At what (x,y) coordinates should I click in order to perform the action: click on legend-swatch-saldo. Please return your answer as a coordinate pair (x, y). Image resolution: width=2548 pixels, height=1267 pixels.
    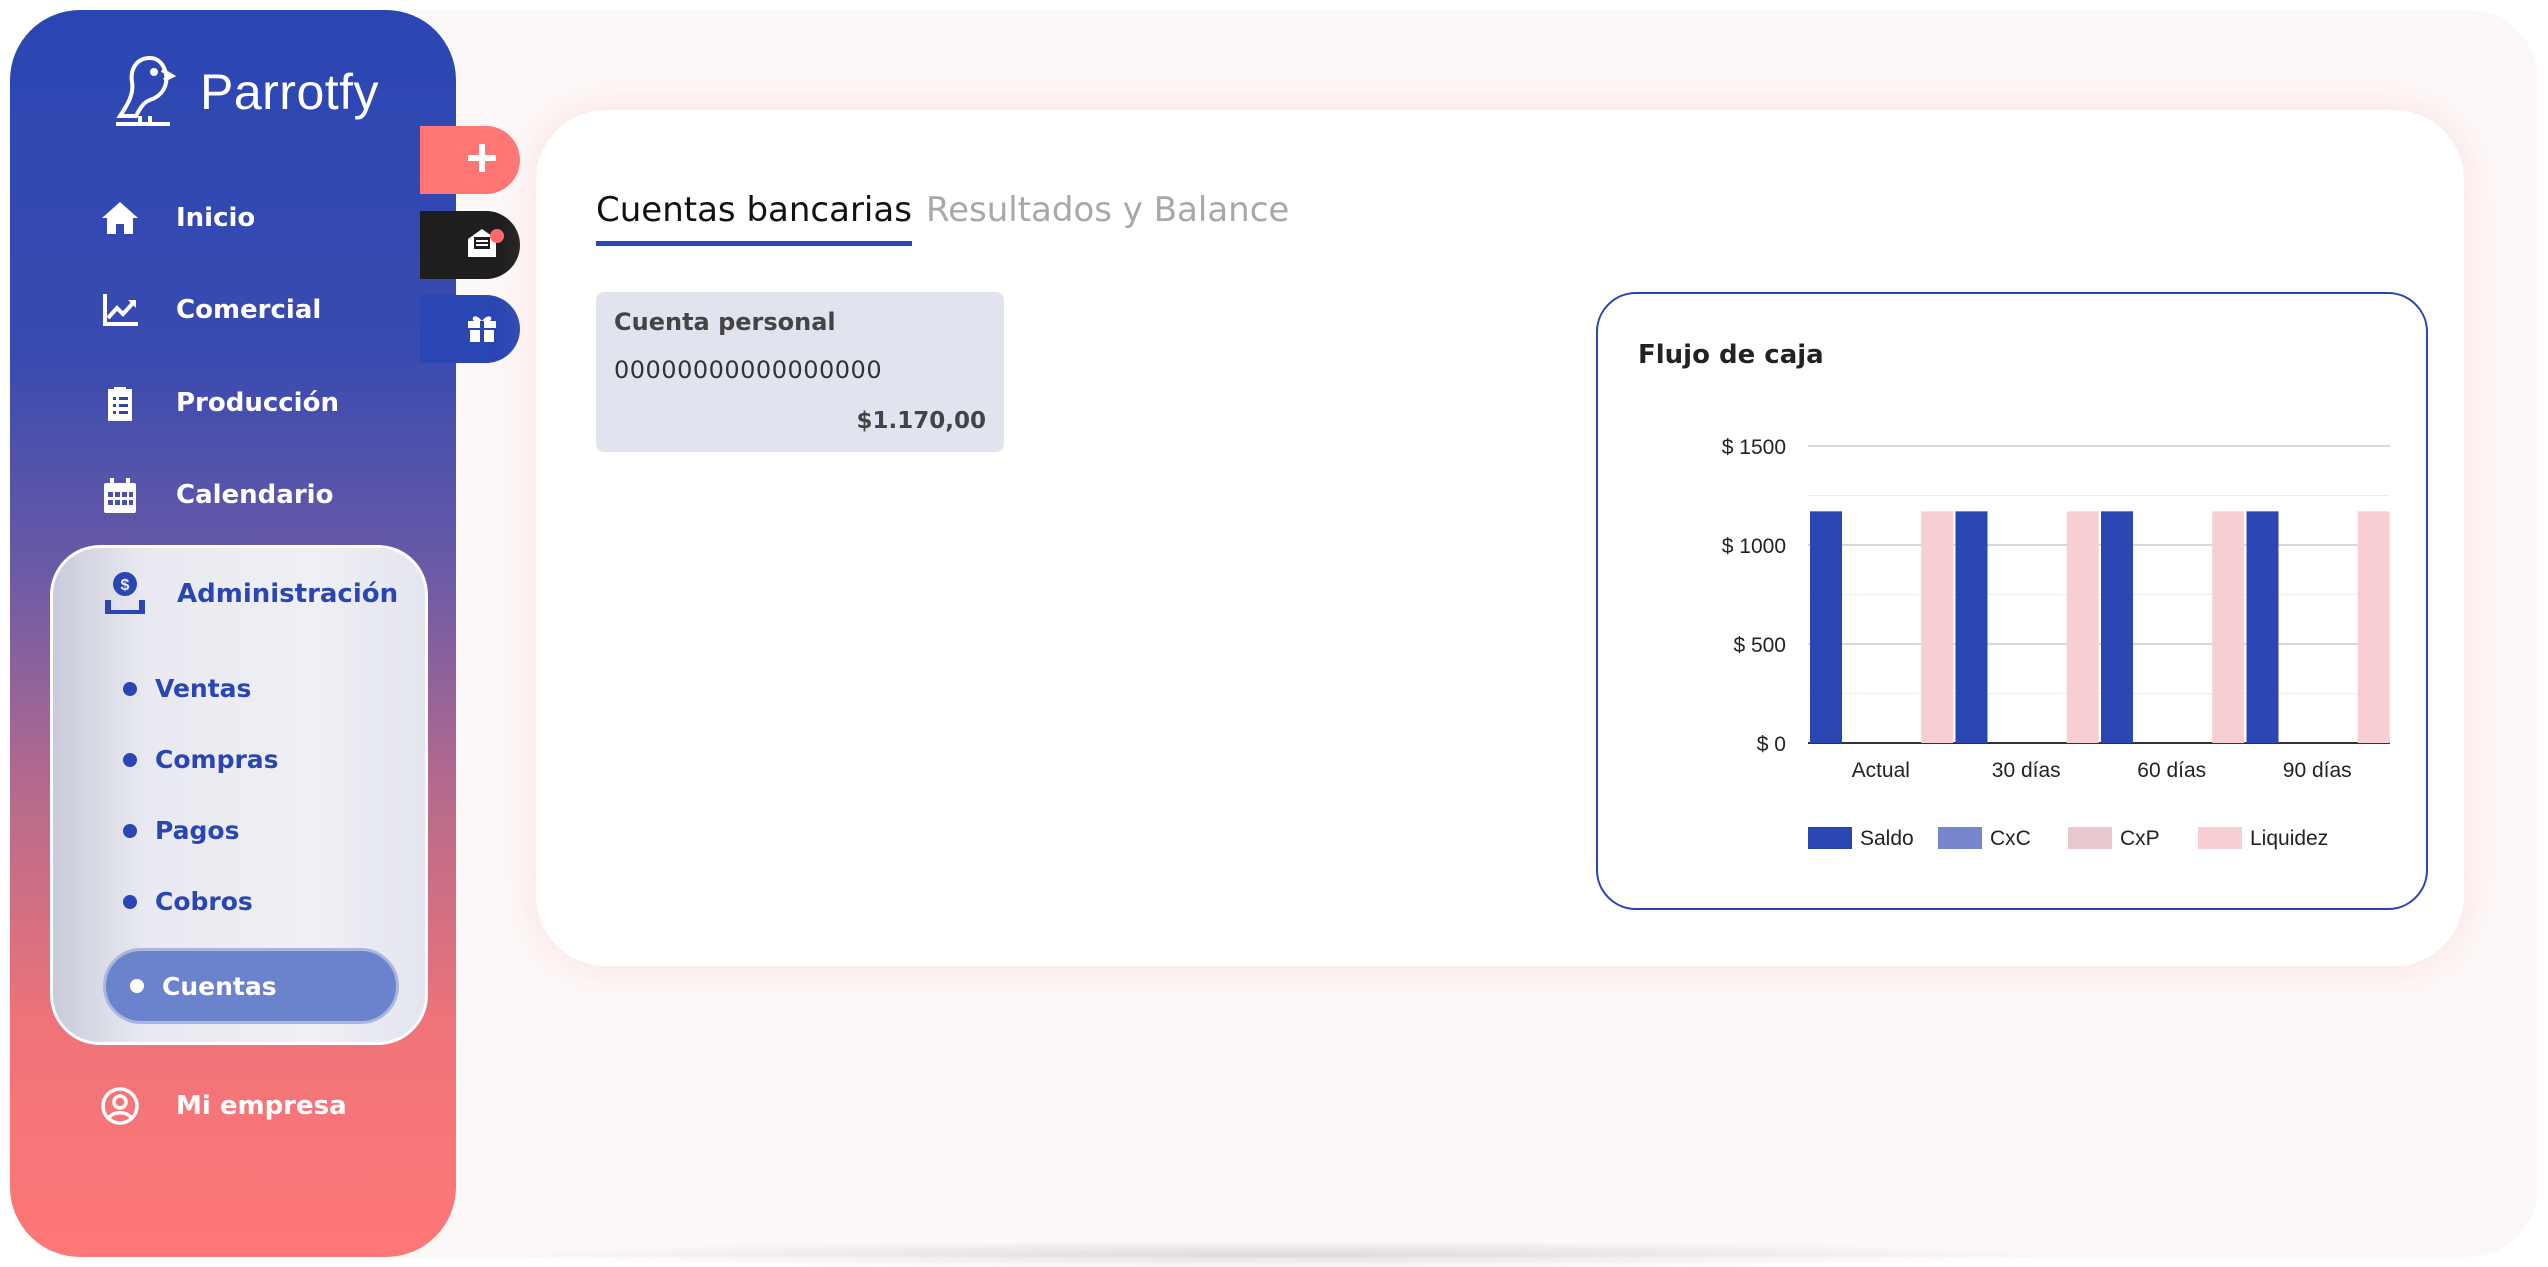
    Looking at the image, I should click on (1830, 838).